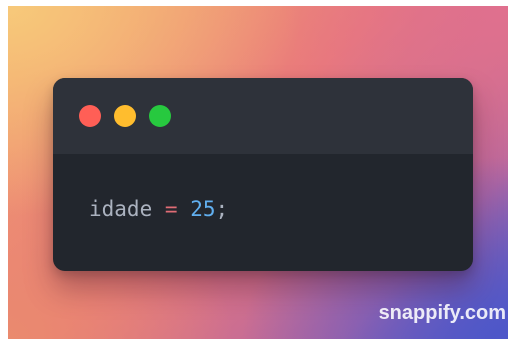  I want to click on close-button-dot, so click(90, 116).